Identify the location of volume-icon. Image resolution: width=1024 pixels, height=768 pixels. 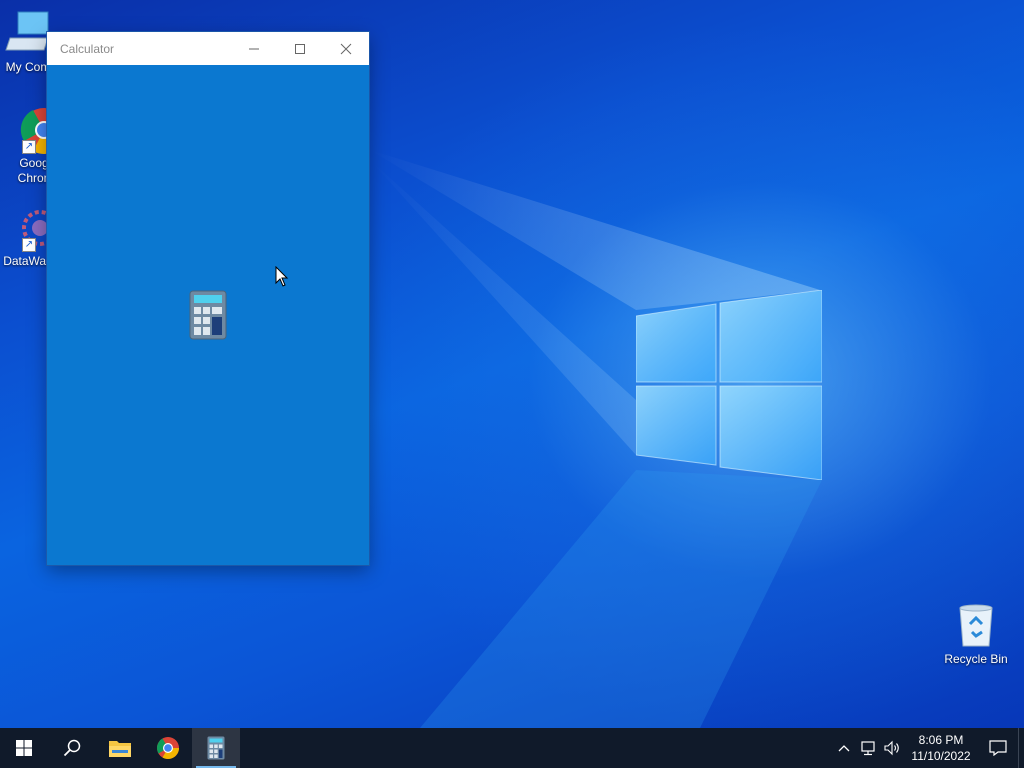
(891, 748).